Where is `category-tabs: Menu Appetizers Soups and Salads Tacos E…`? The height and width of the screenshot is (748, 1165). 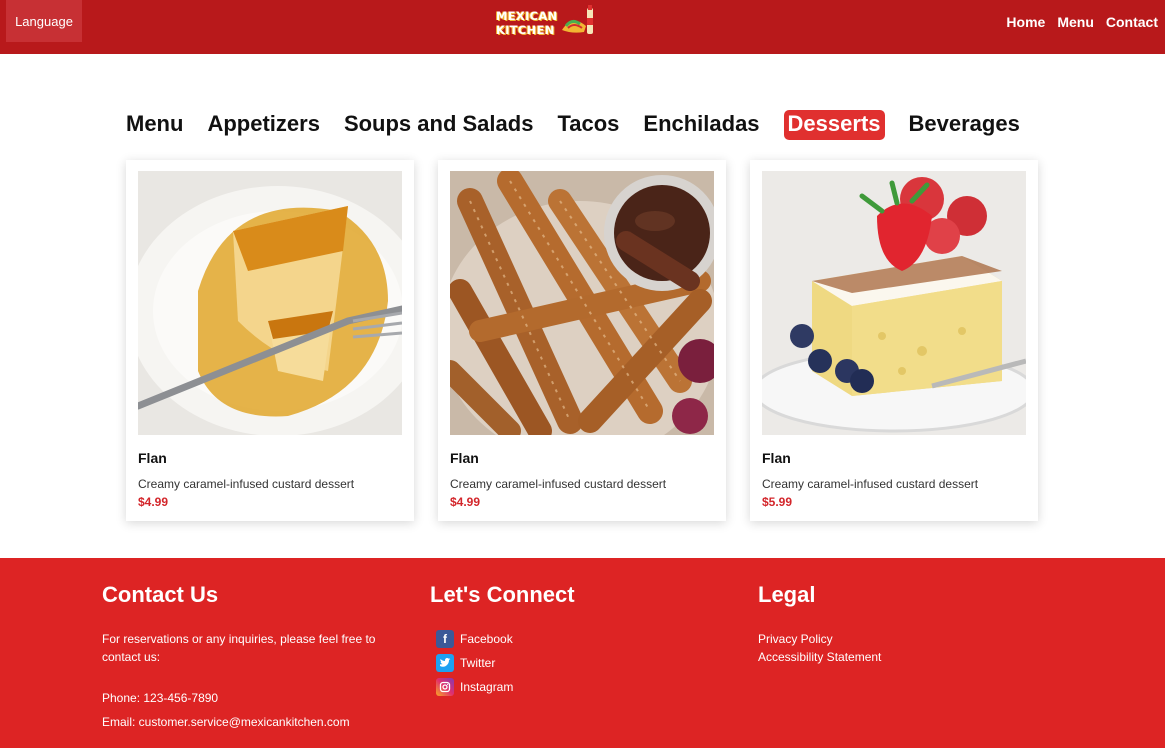 category-tabs: Menu Appetizers Soups and Salads Tacos E… is located at coordinates (585, 123).